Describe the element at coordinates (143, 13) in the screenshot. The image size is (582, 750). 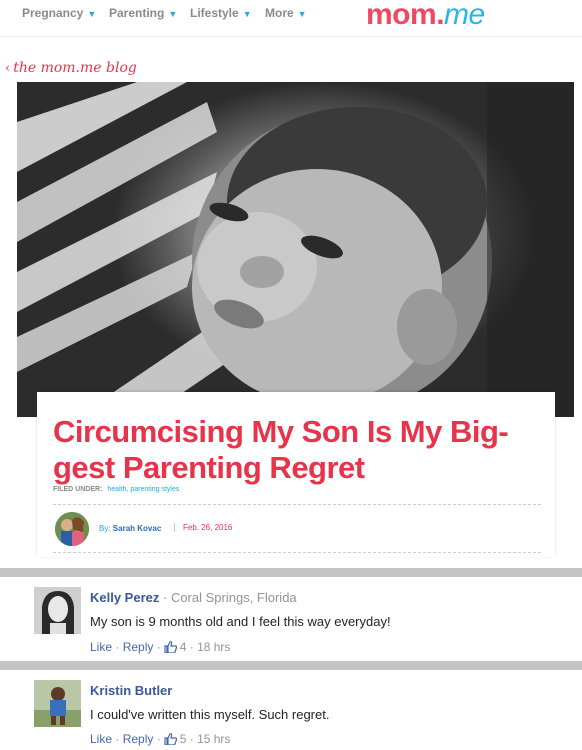
I see `nav-parenting: Parenting ▼` at that location.